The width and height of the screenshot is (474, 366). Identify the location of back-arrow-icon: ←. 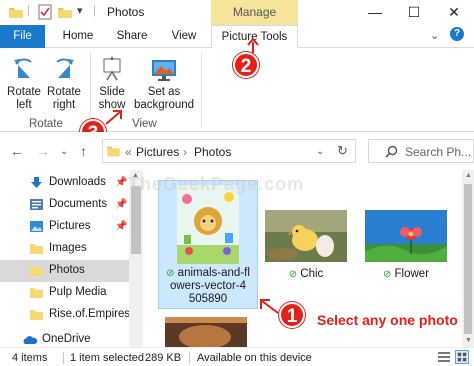
(17, 151).